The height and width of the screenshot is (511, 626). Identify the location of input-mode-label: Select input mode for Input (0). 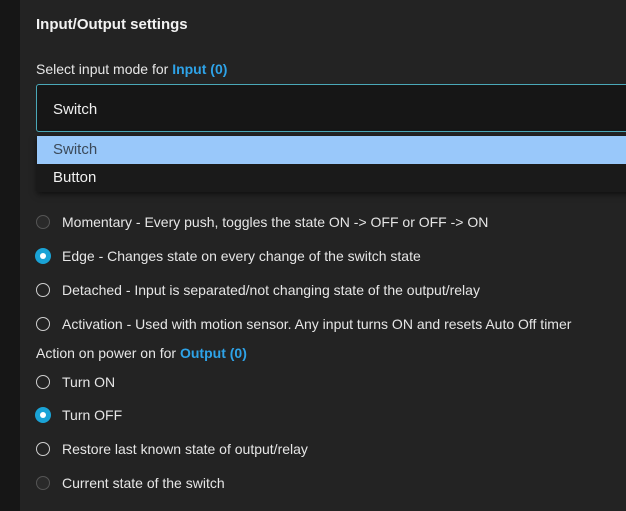
(131, 69).